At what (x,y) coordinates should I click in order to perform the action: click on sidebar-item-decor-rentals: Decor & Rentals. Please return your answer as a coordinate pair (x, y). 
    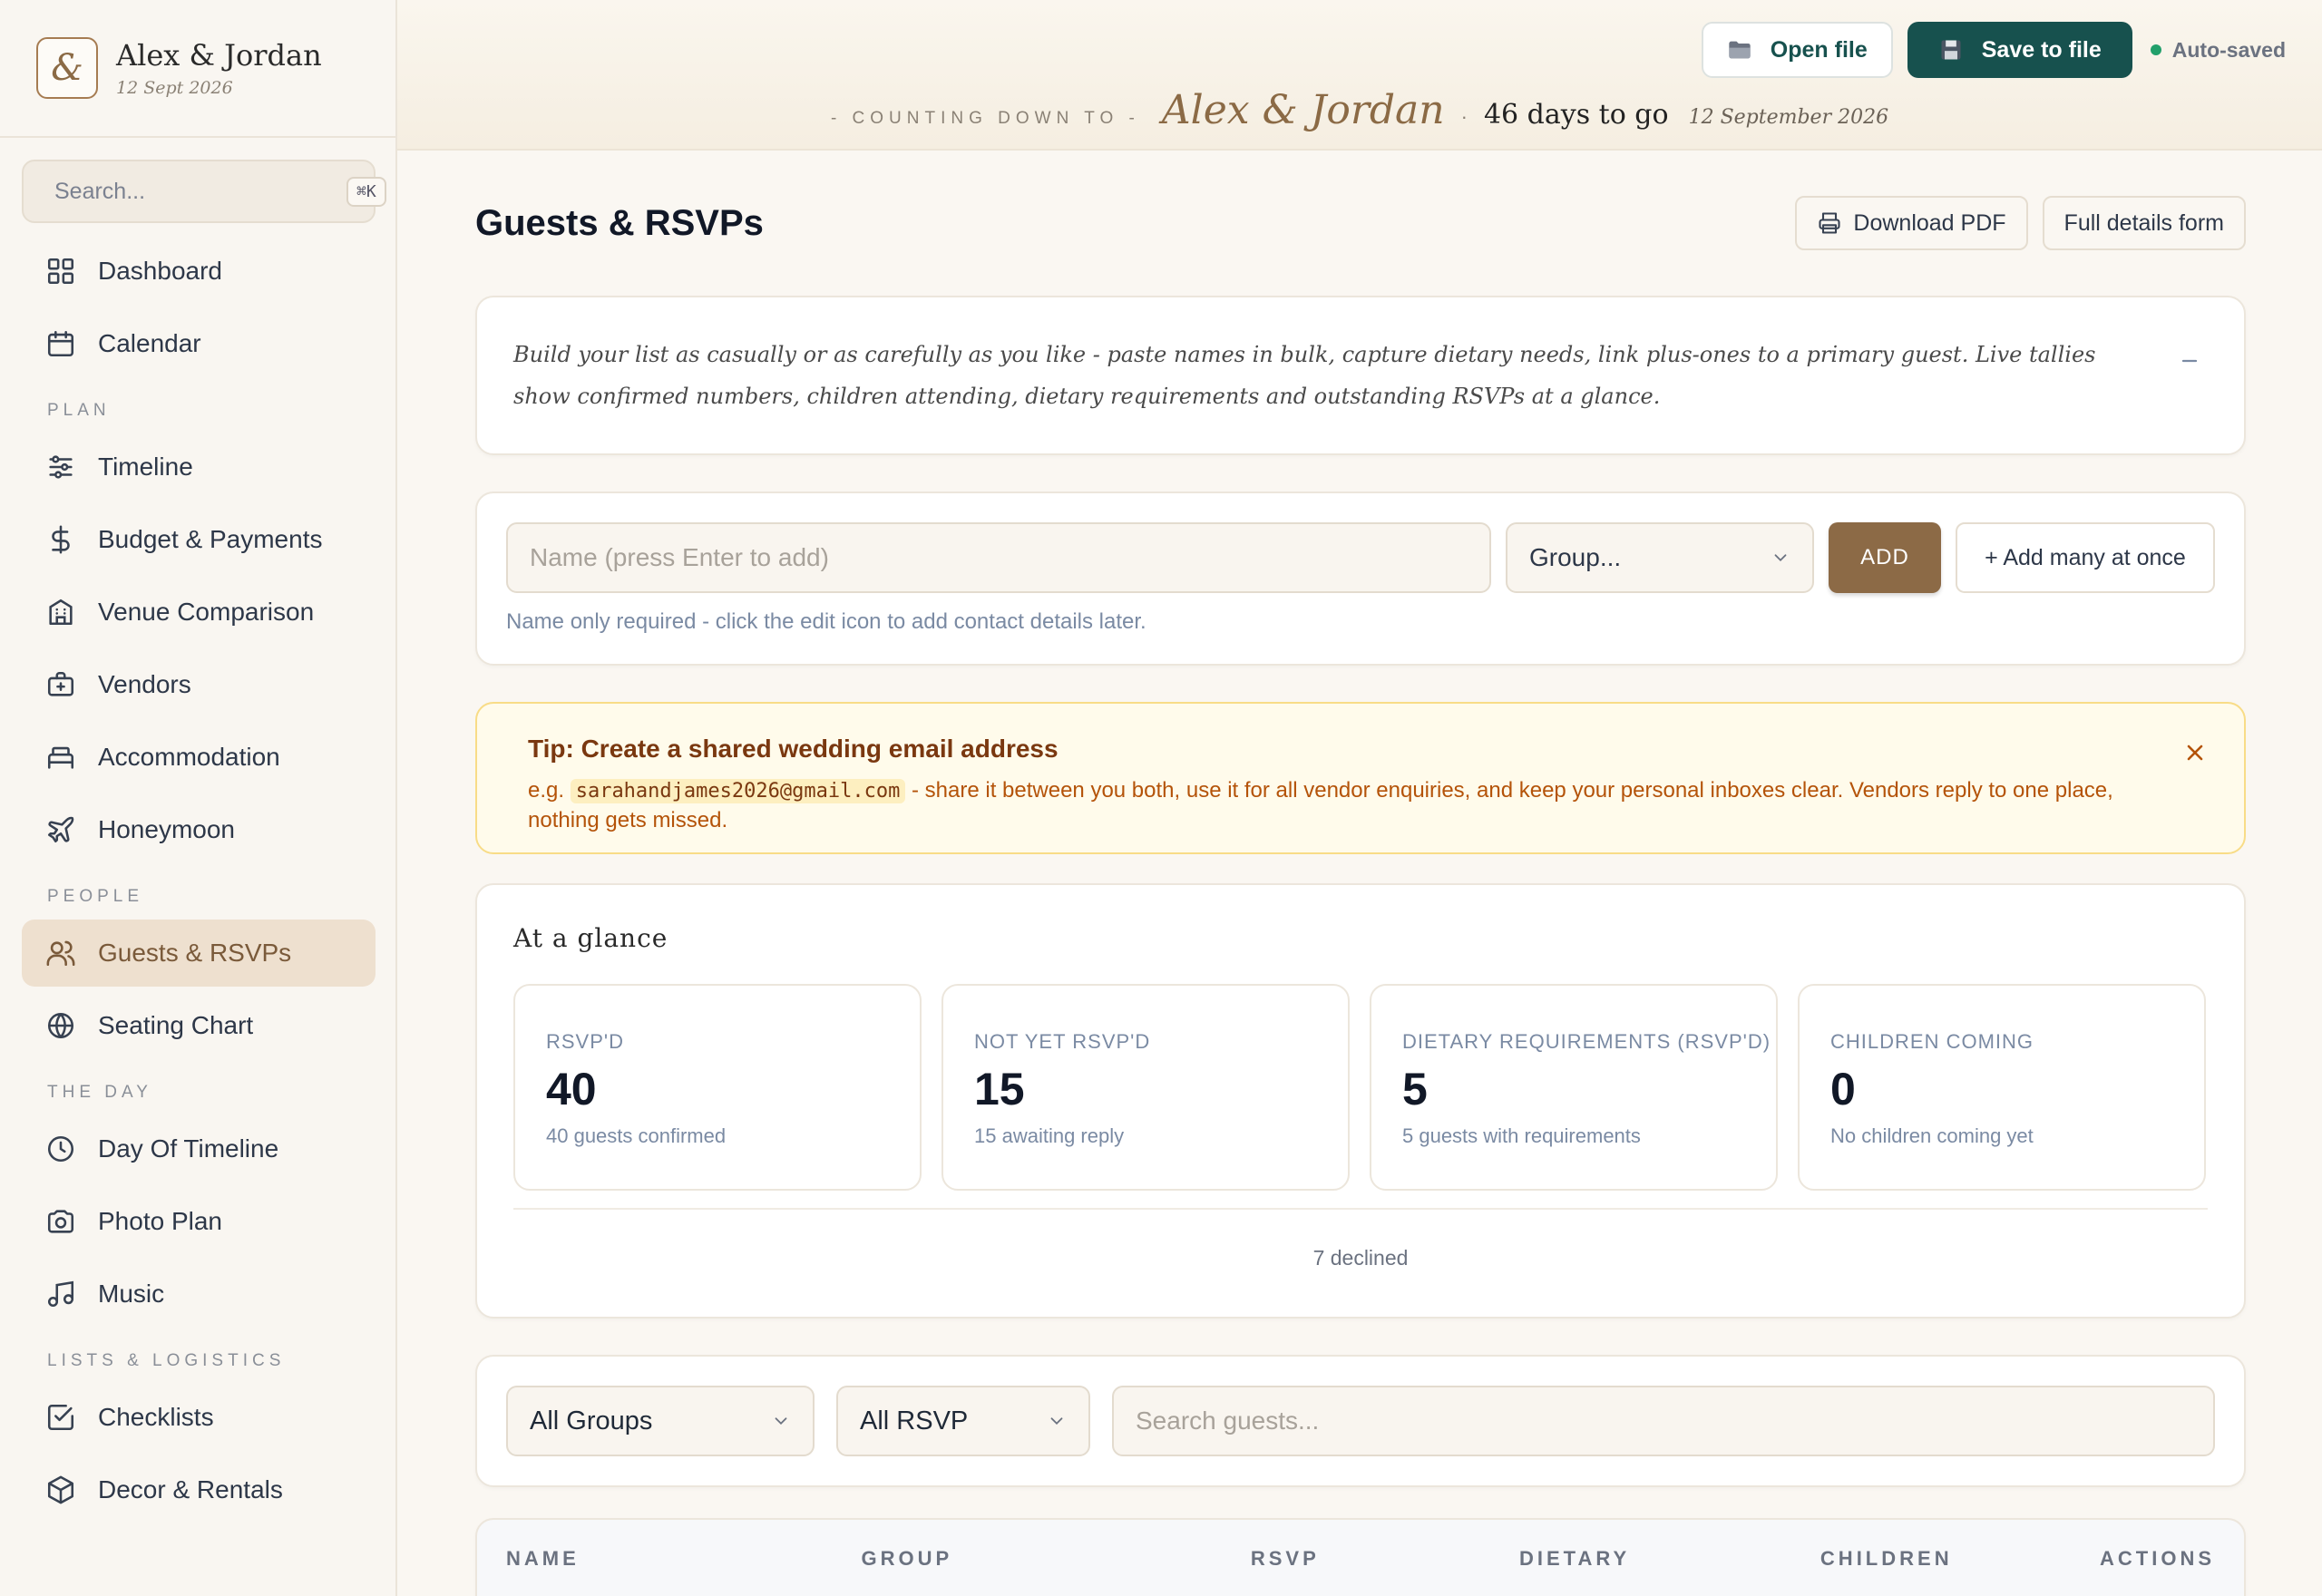
    Looking at the image, I should click on (199, 1489).